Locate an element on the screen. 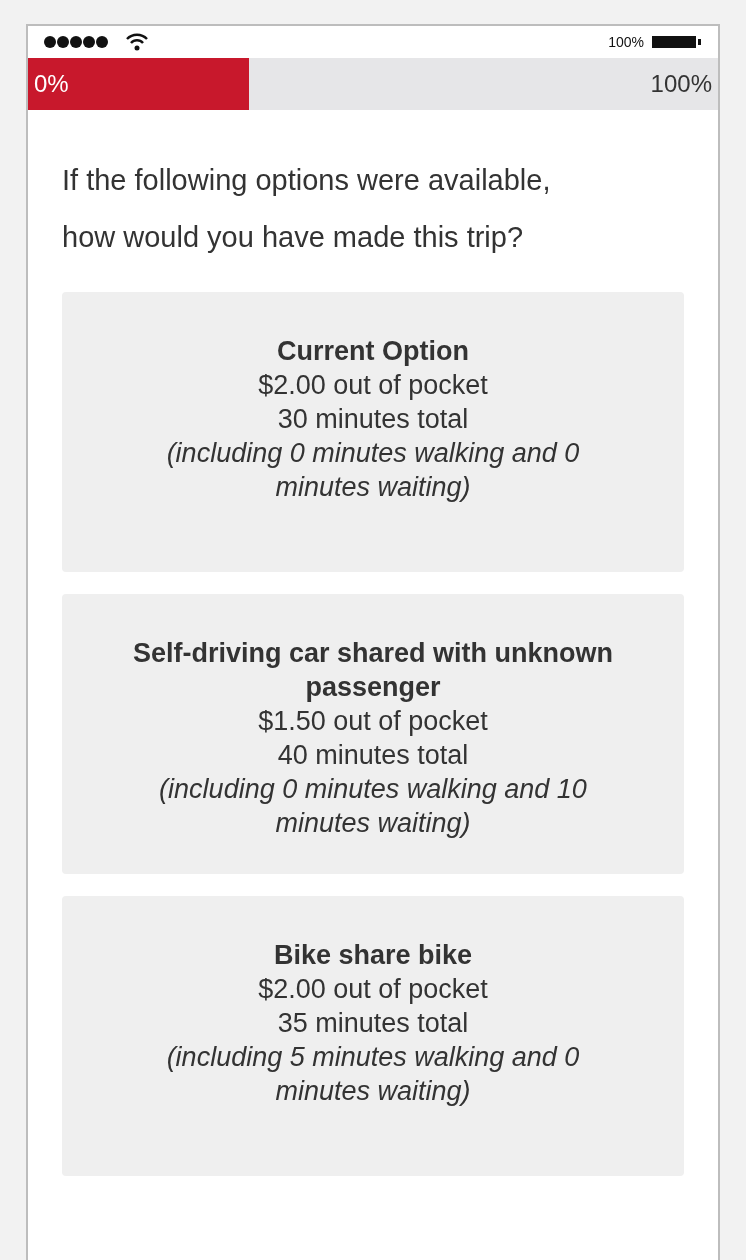 This screenshot has width=746, height=1260. option-title: Bike share bike is located at coordinates (373, 955).